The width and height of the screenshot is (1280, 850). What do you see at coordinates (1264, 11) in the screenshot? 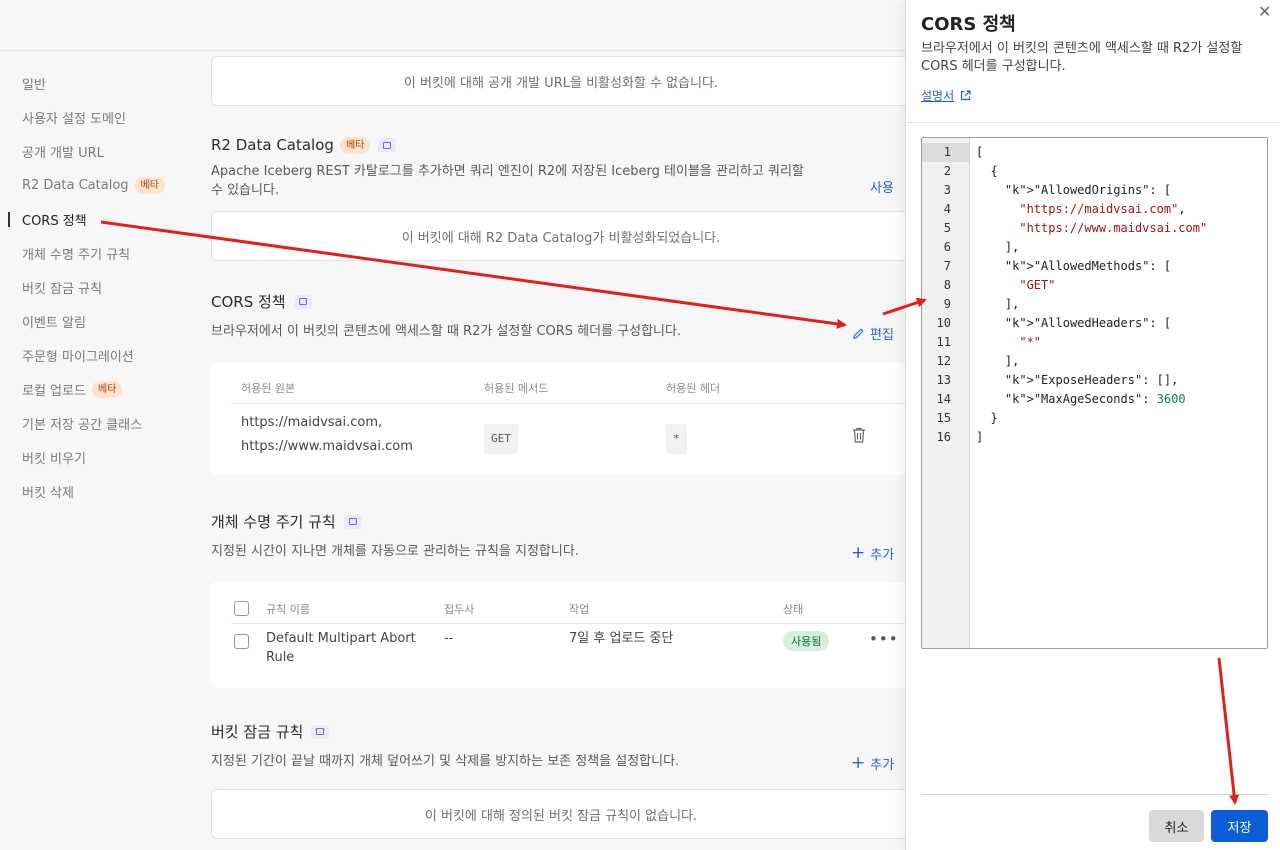
I see `close-icon: ✕` at bounding box center [1264, 11].